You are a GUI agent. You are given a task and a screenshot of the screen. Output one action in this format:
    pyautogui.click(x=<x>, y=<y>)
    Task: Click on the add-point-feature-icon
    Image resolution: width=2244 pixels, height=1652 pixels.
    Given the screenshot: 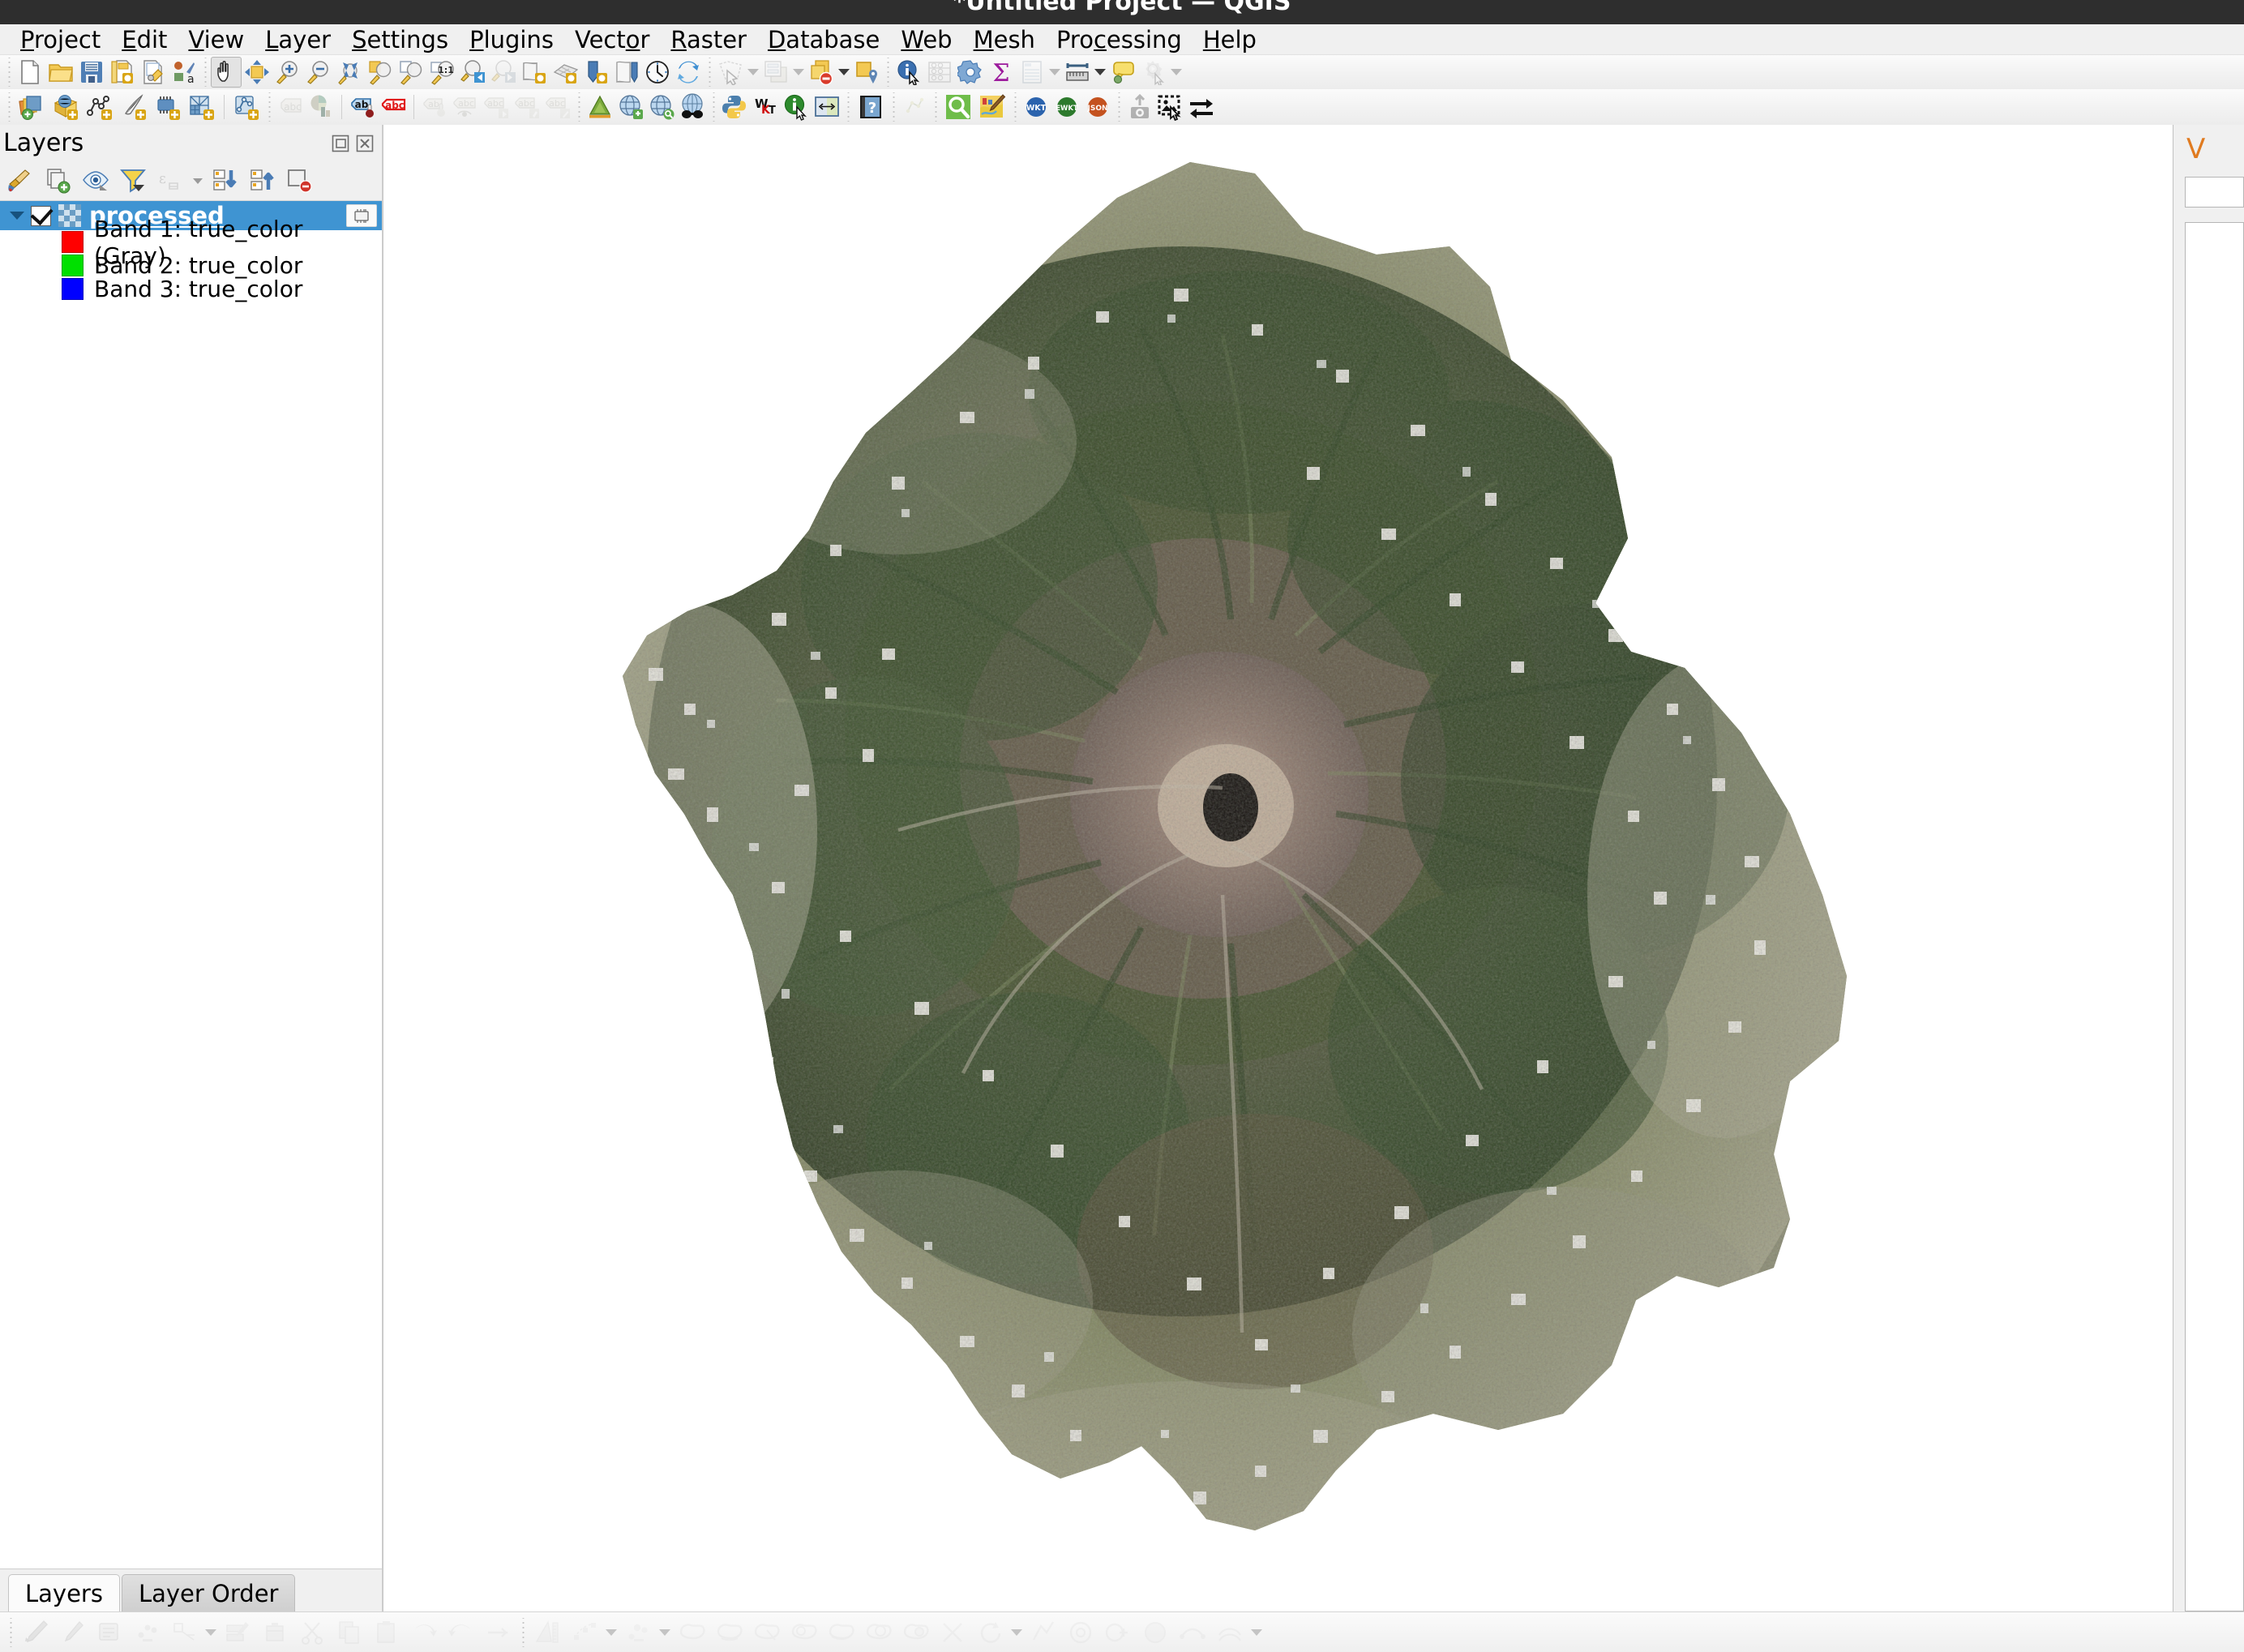 What is the action you would take?
    pyautogui.click(x=146, y=1633)
    